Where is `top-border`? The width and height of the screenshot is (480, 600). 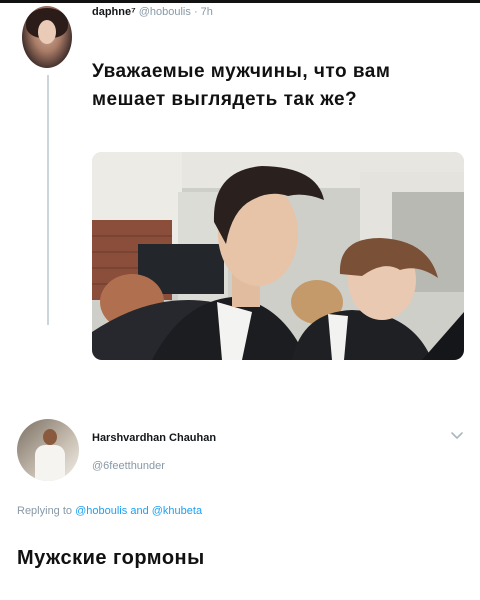
top-border is located at coordinates (240, 1).